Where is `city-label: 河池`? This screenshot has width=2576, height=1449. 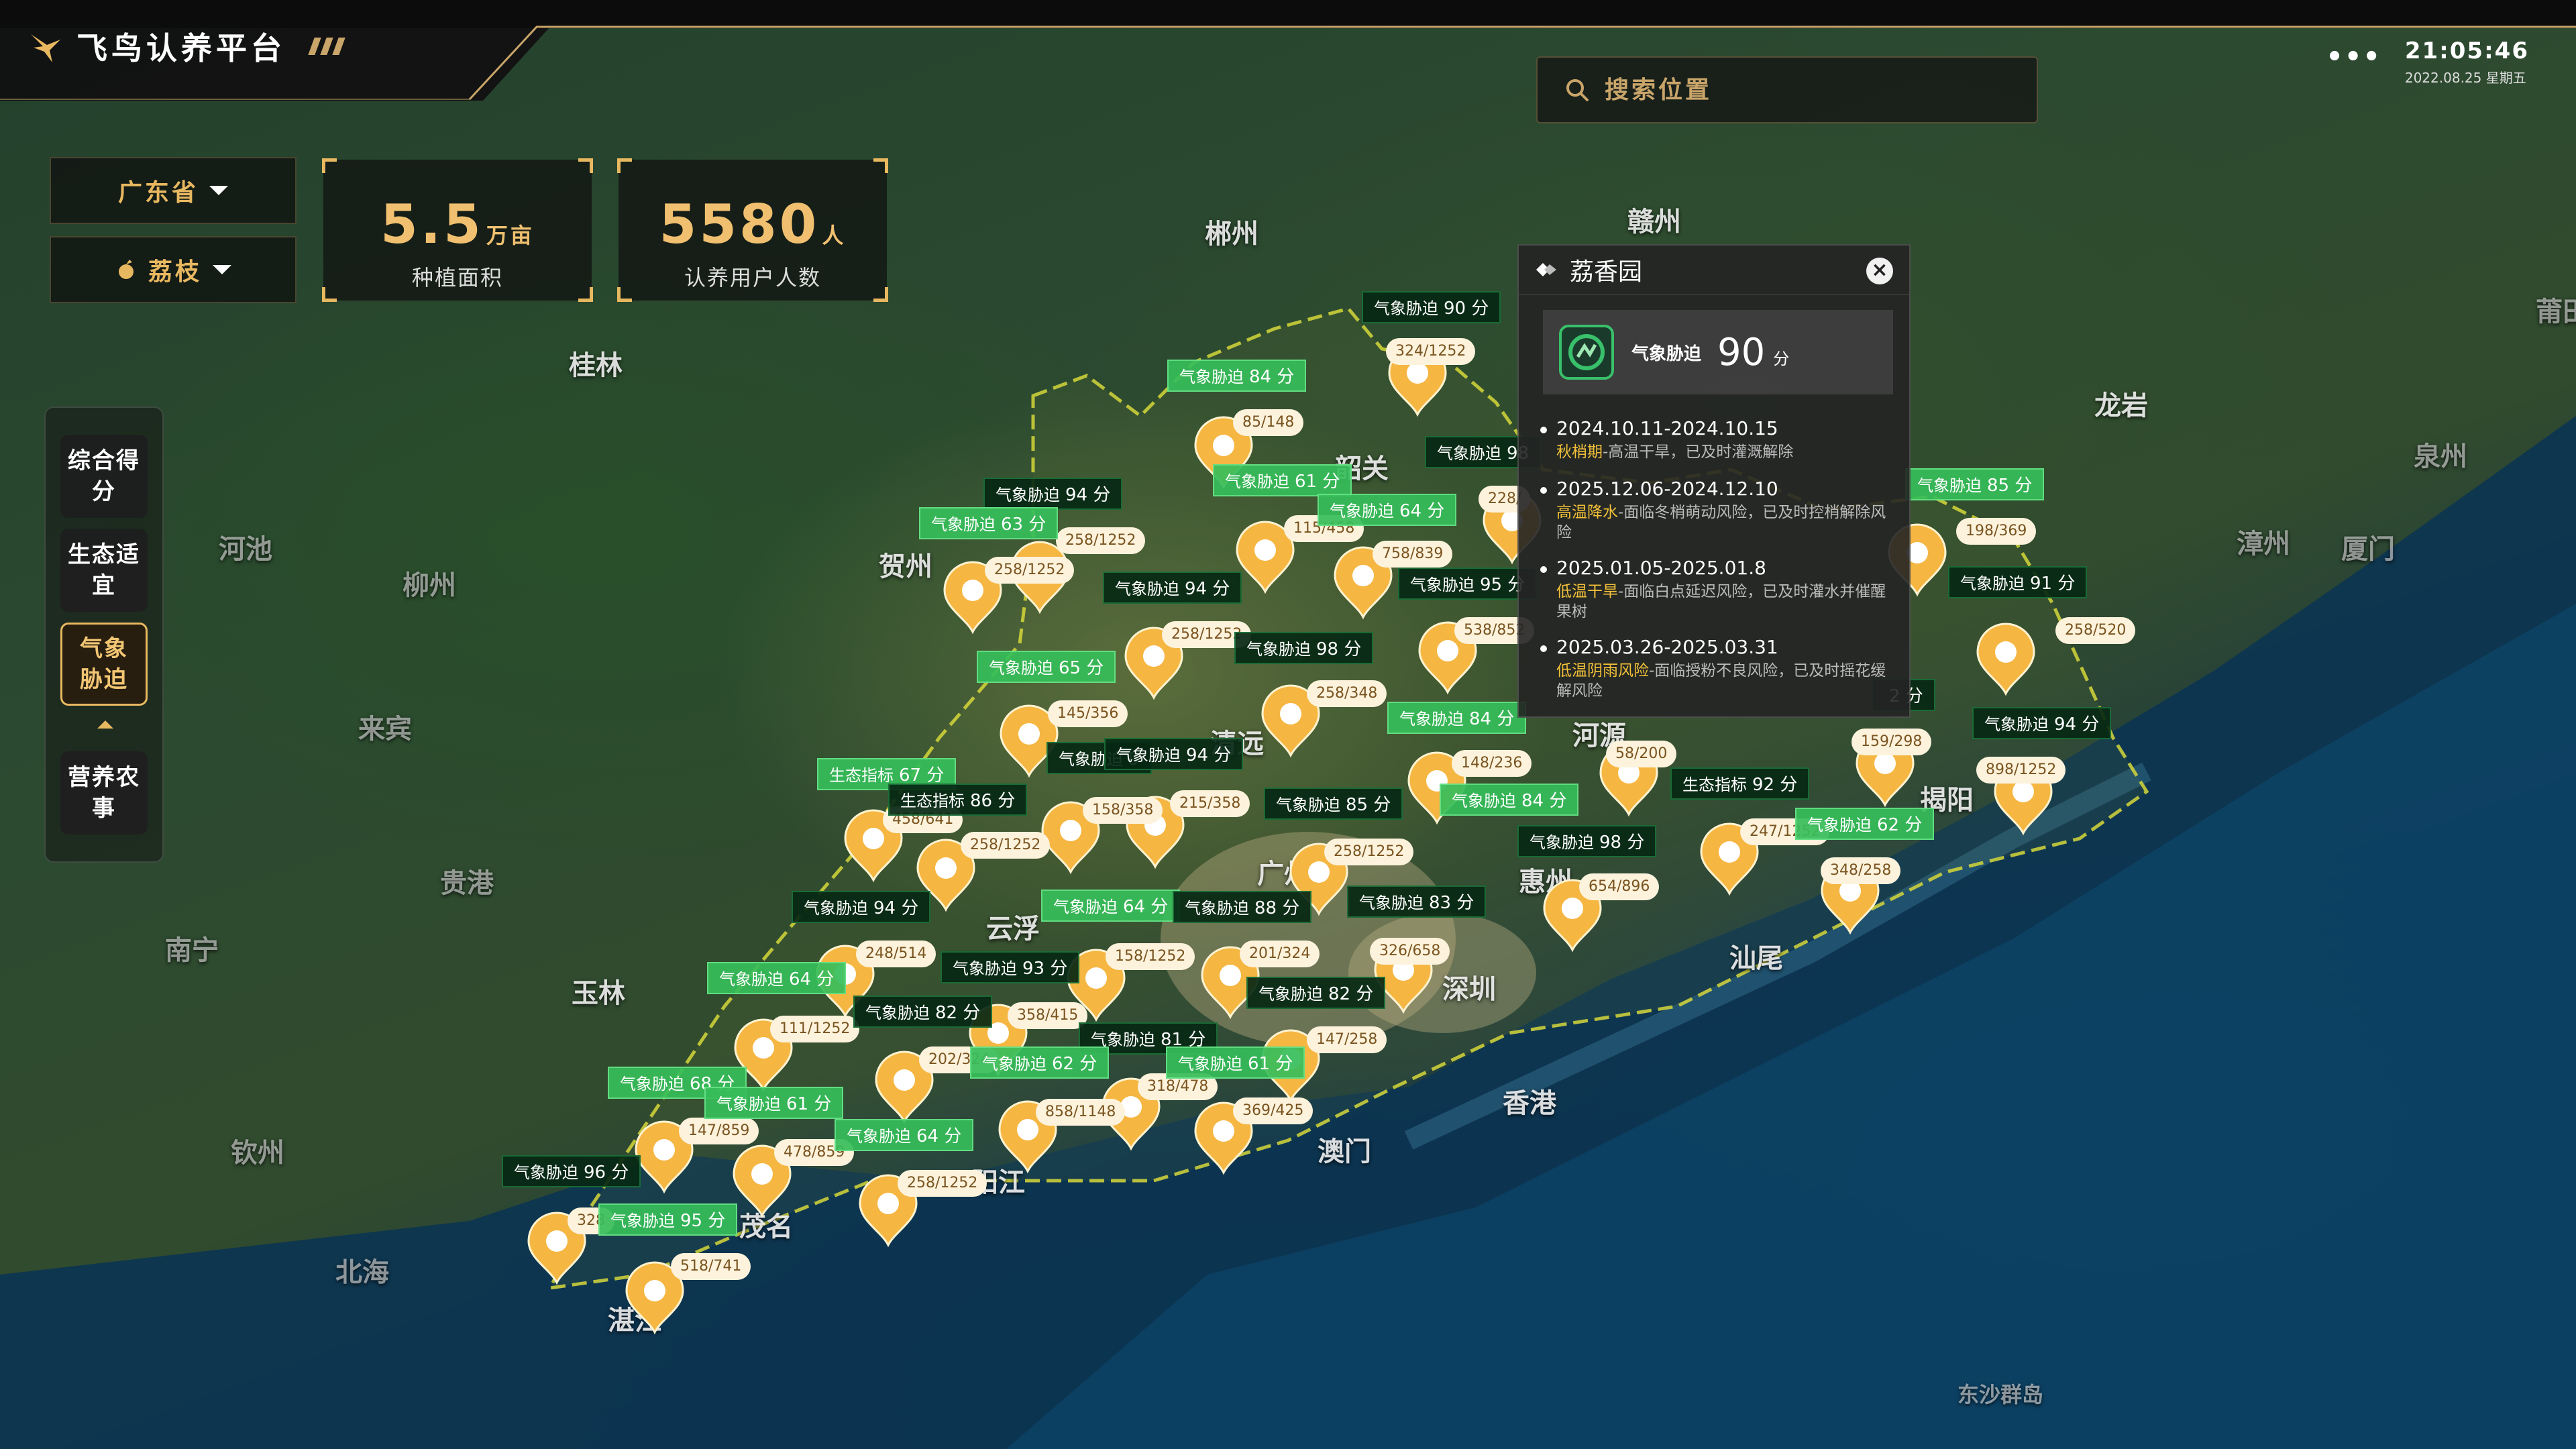 city-label: 河池 is located at coordinates (245, 549).